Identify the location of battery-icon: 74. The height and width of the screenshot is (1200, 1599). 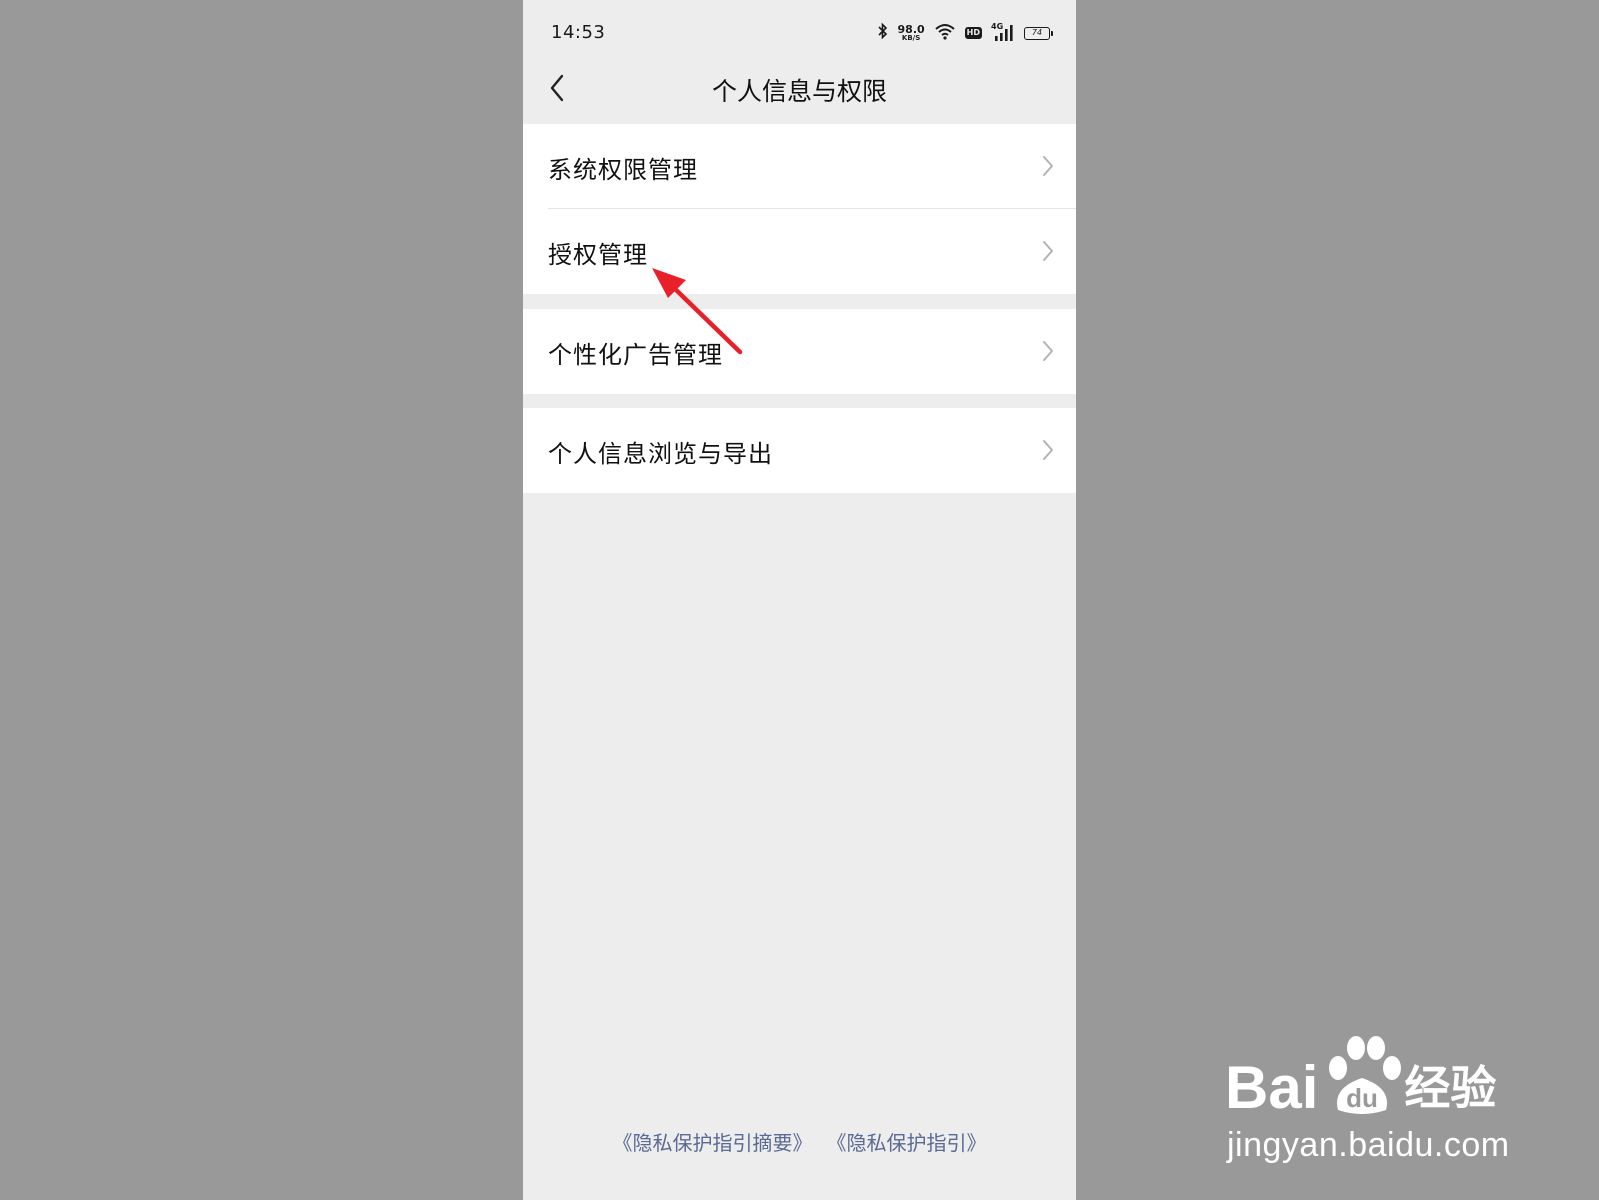
(1038, 33).